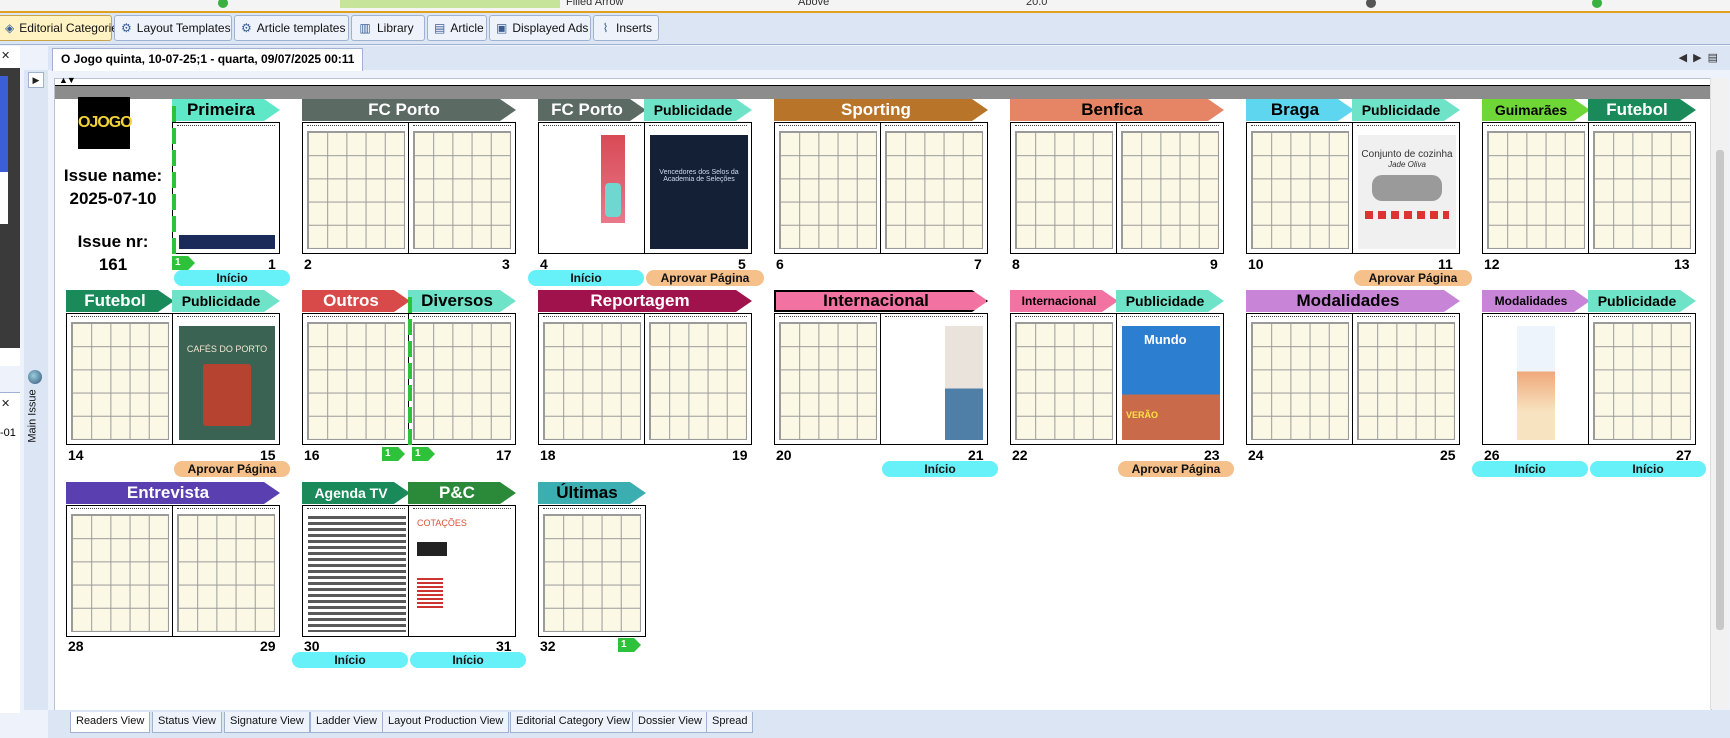 This screenshot has width=1730, height=738. What do you see at coordinates (446, 722) in the screenshot?
I see `tab-layout-production-view: Layout Production View` at bounding box center [446, 722].